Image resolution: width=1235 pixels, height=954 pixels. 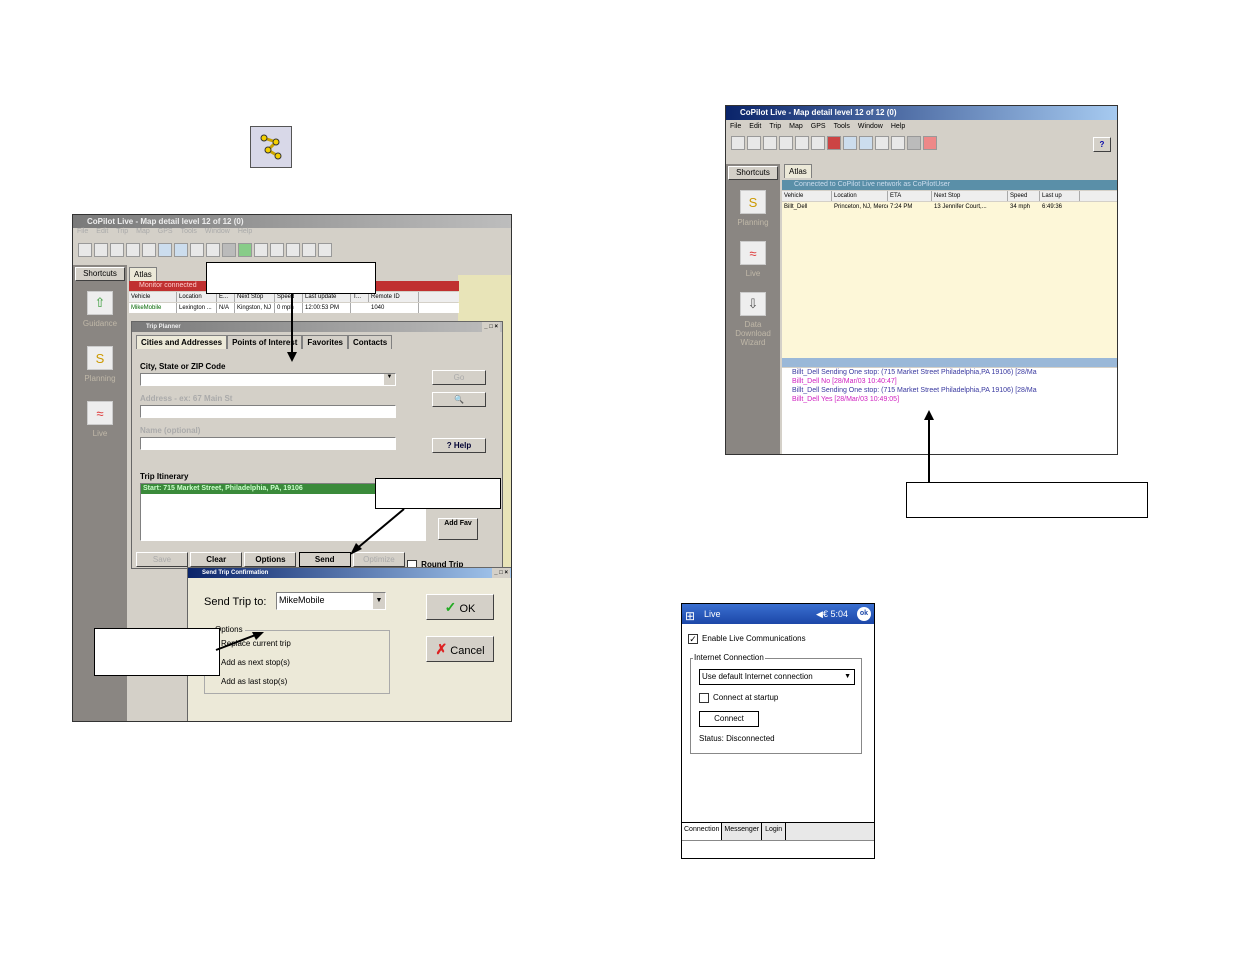 I want to click on windows-icon: ⊞, so click(x=690, y=616).